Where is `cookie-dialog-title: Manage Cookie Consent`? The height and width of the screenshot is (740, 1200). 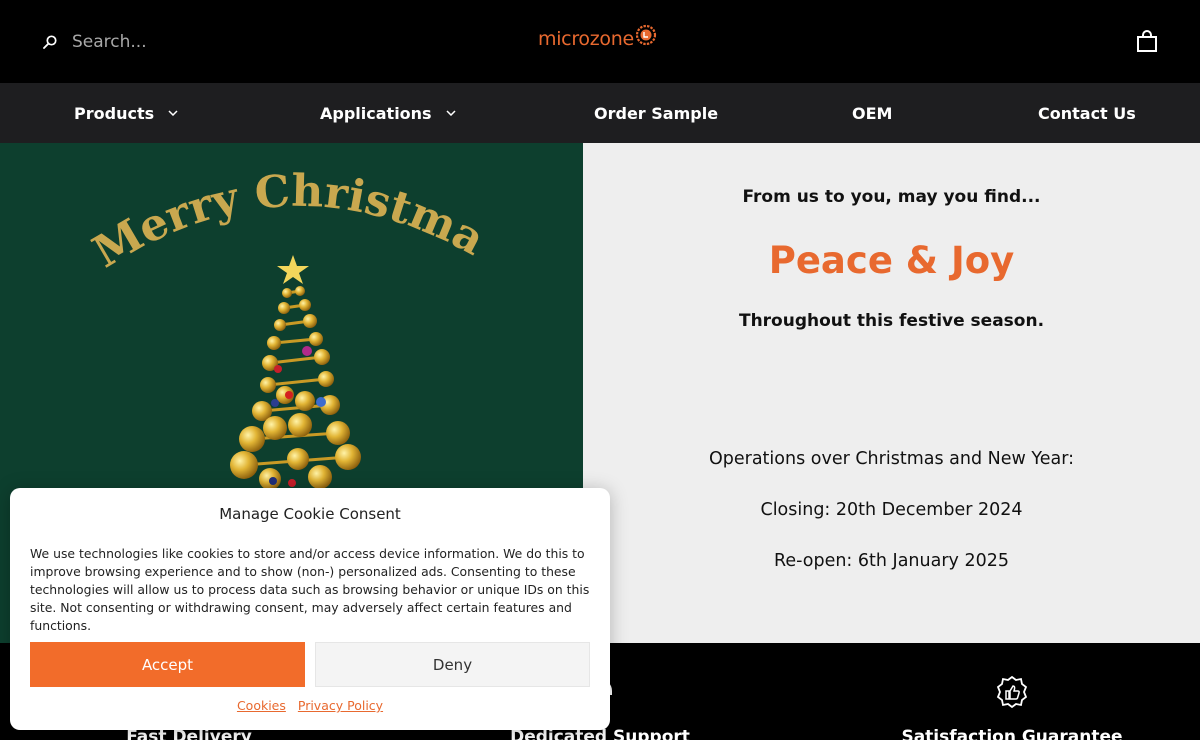
cookie-dialog-title: Manage Cookie Consent is located at coordinates (310, 514).